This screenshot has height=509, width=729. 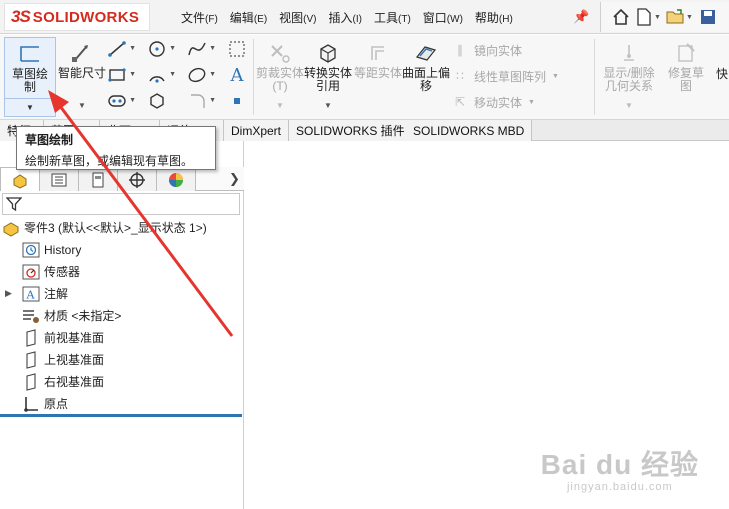 What do you see at coordinates (157, 101) in the screenshot?
I see `polygon-icon` at bounding box center [157, 101].